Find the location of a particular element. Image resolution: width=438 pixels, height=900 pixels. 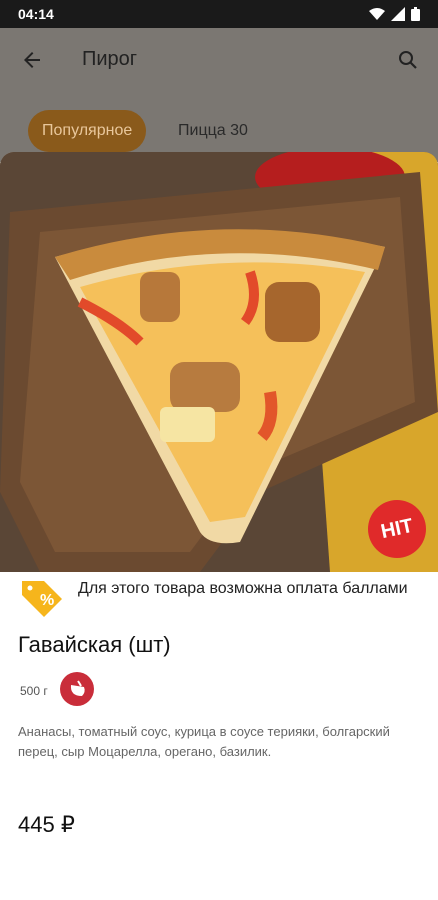

status-icons is located at coordinates (394, 14).